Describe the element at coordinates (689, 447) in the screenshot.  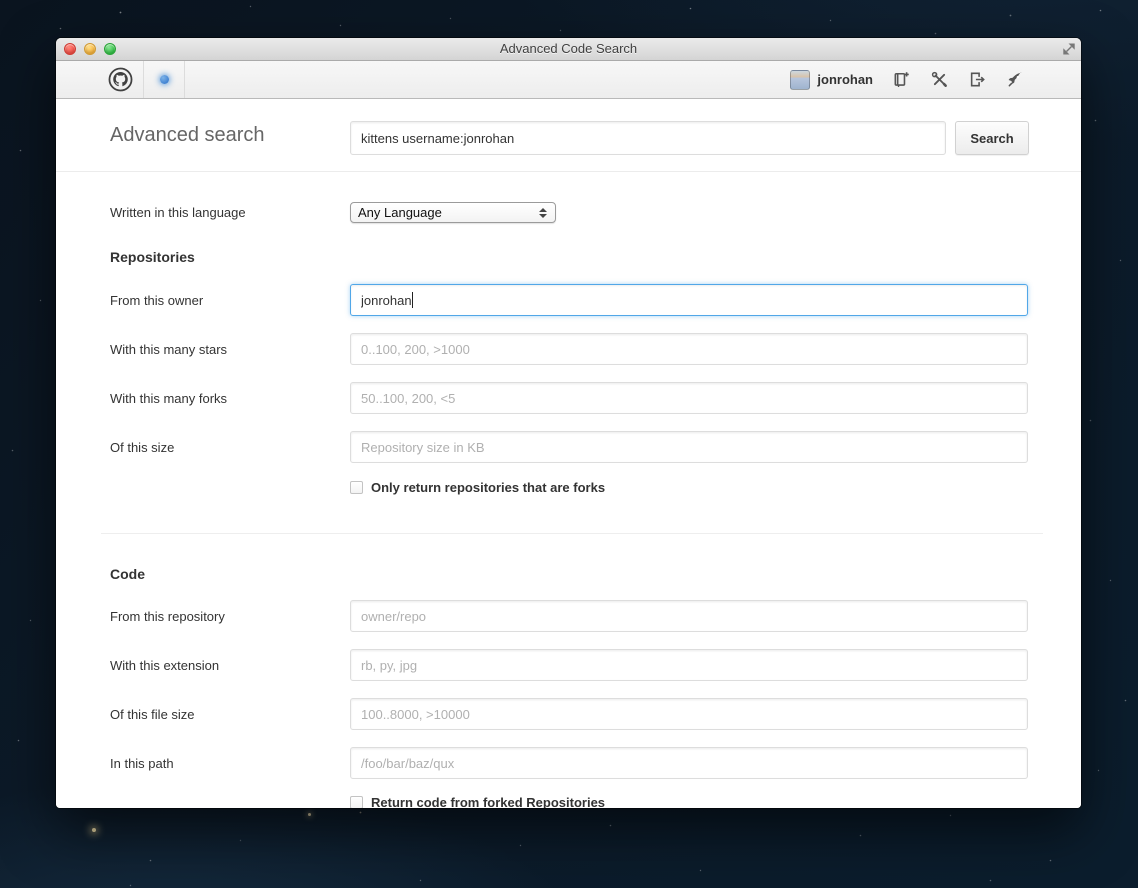
I see `repo-size-input` at that location.